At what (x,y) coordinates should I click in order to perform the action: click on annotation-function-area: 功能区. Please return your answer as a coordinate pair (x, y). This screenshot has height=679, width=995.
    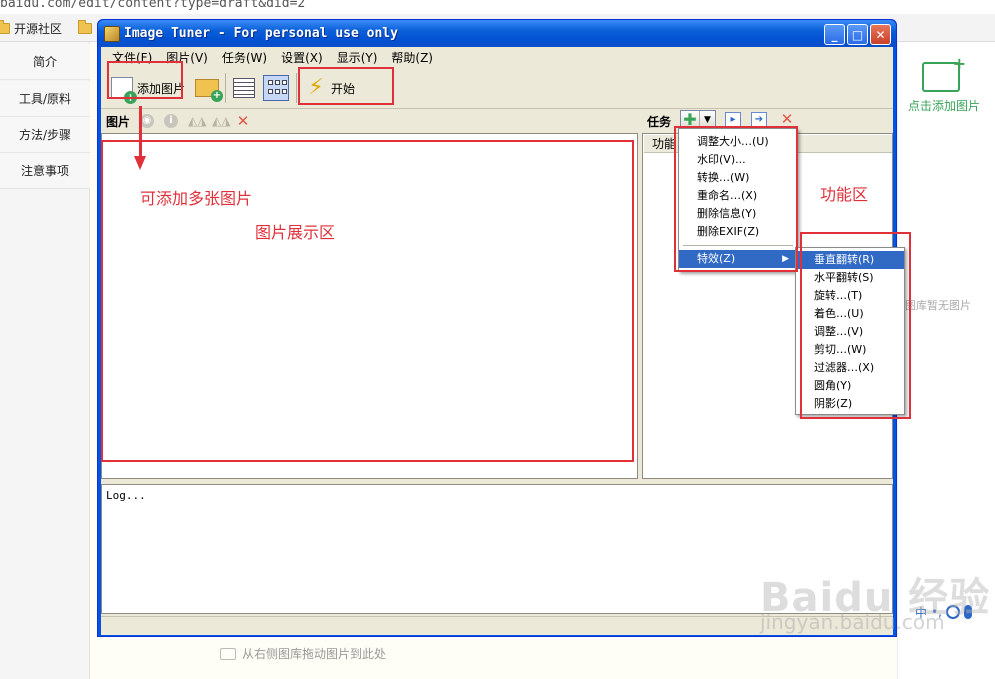
    Looking at the image, I should click on (844, 194).